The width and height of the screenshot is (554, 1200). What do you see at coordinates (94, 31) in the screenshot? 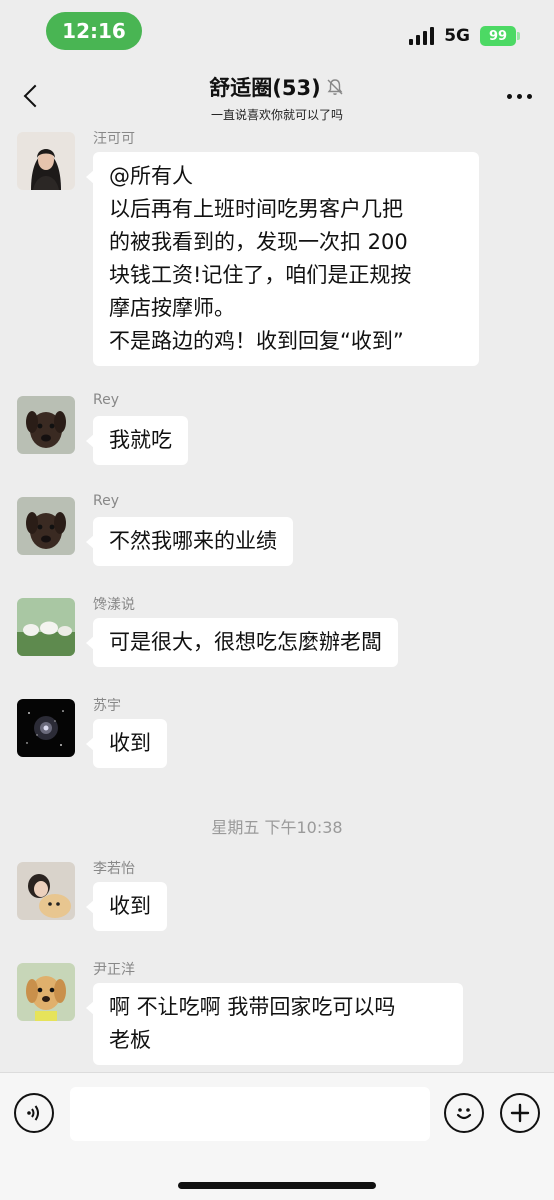
I see `status-time: 12:16` at bounding box center [94, 31].